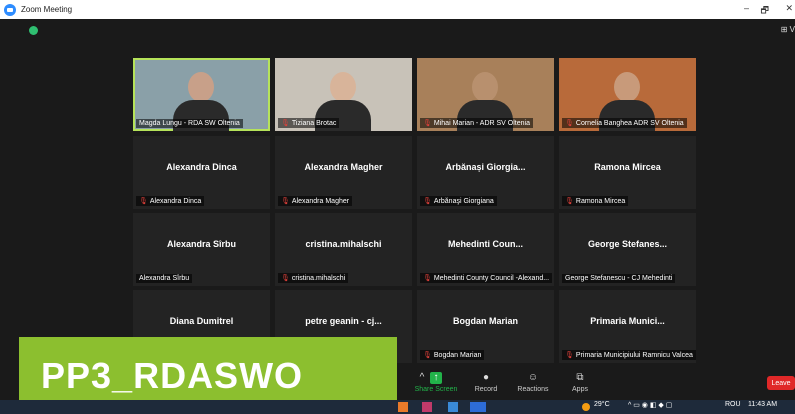 The width and height of the screenshot is (795, 414). Describe the element at coordinates (627, 167) in the screenshot. I see `participant-display-name: Ramona Mircea` at that location.